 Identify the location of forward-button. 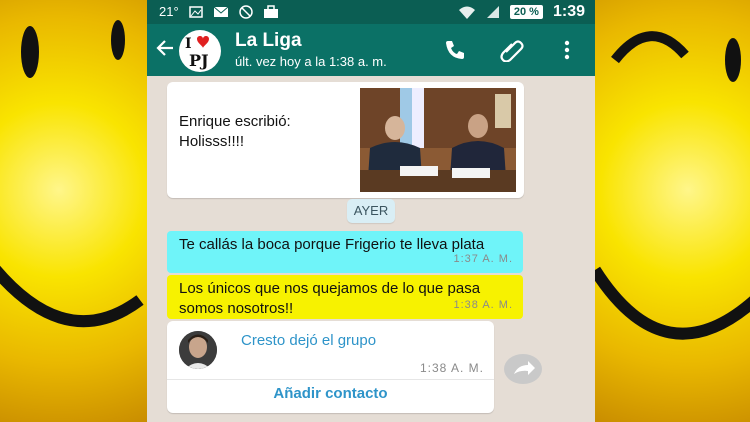
(523, 369).